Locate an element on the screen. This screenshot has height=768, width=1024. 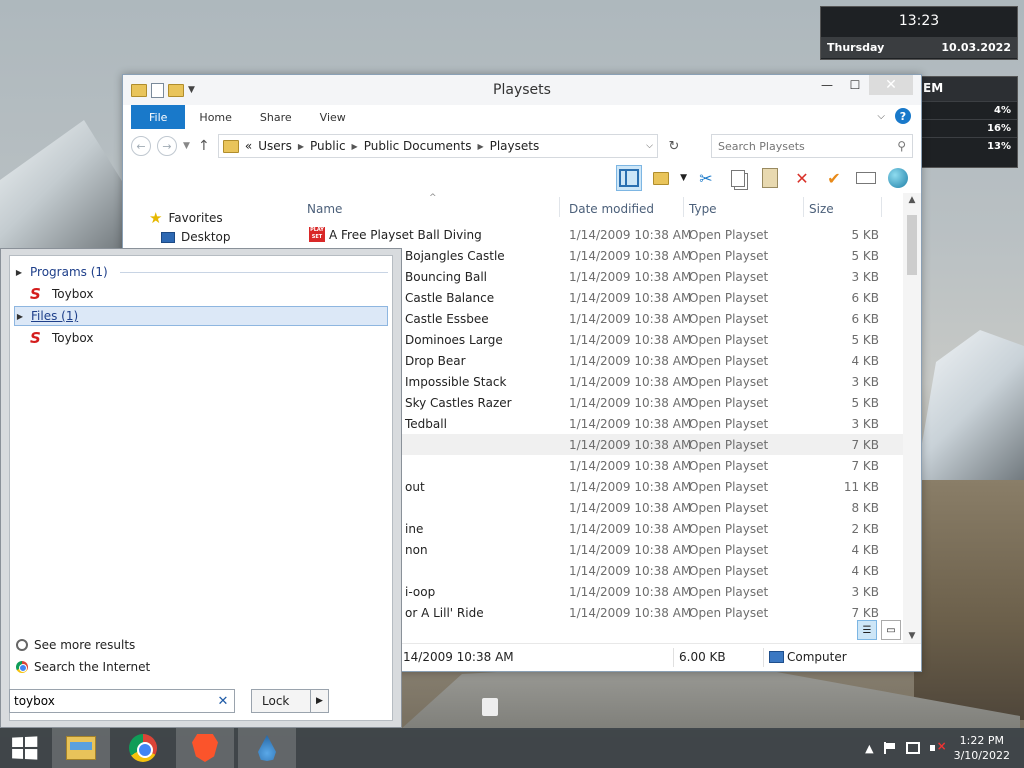
taskbar-explorer is located at coordinates (81, 748).